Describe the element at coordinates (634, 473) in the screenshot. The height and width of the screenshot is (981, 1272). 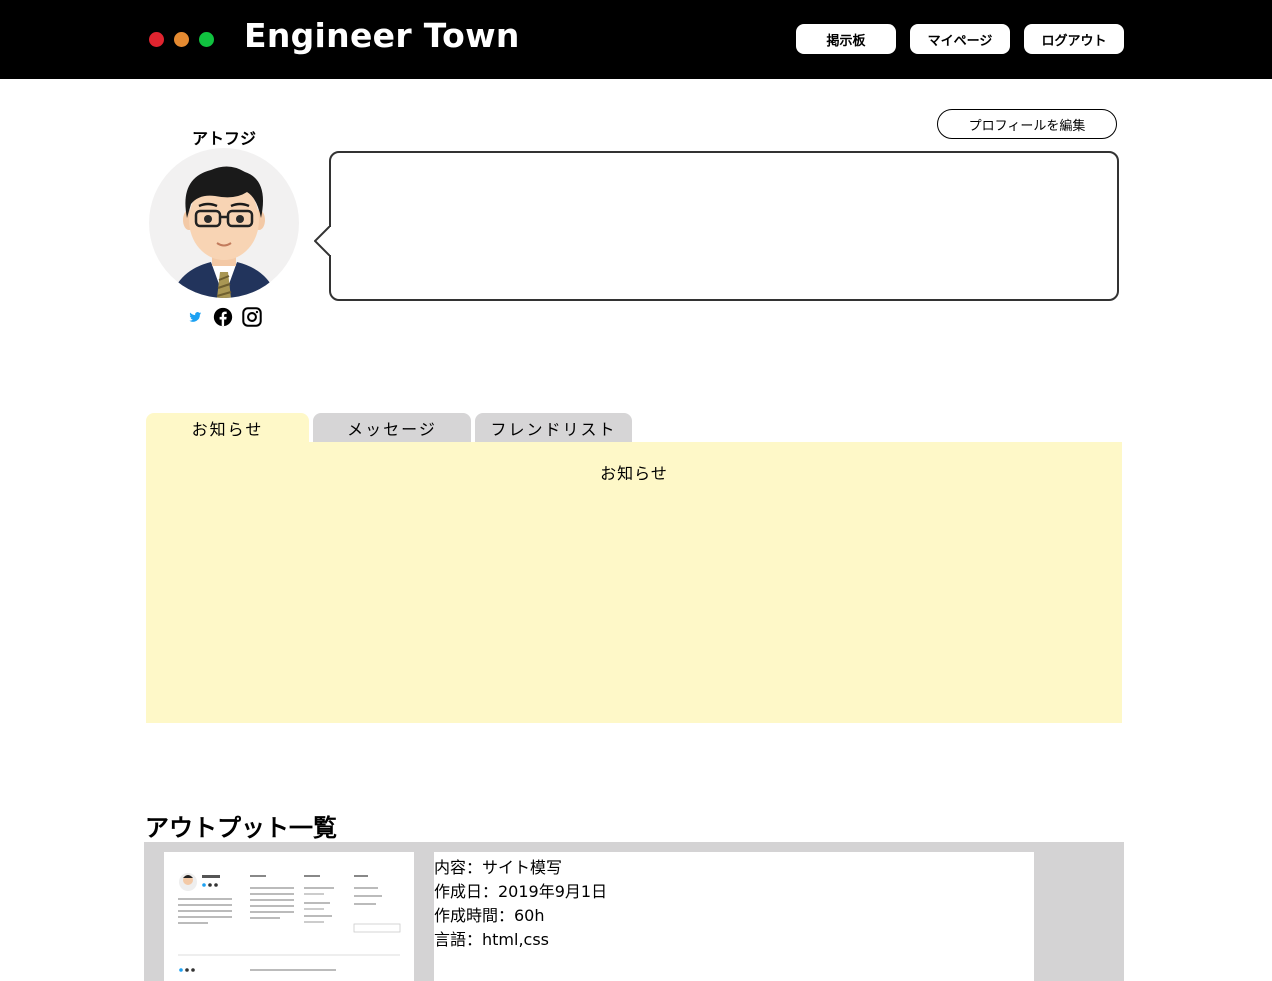
I see `panel-title: お知らせ` at that location.